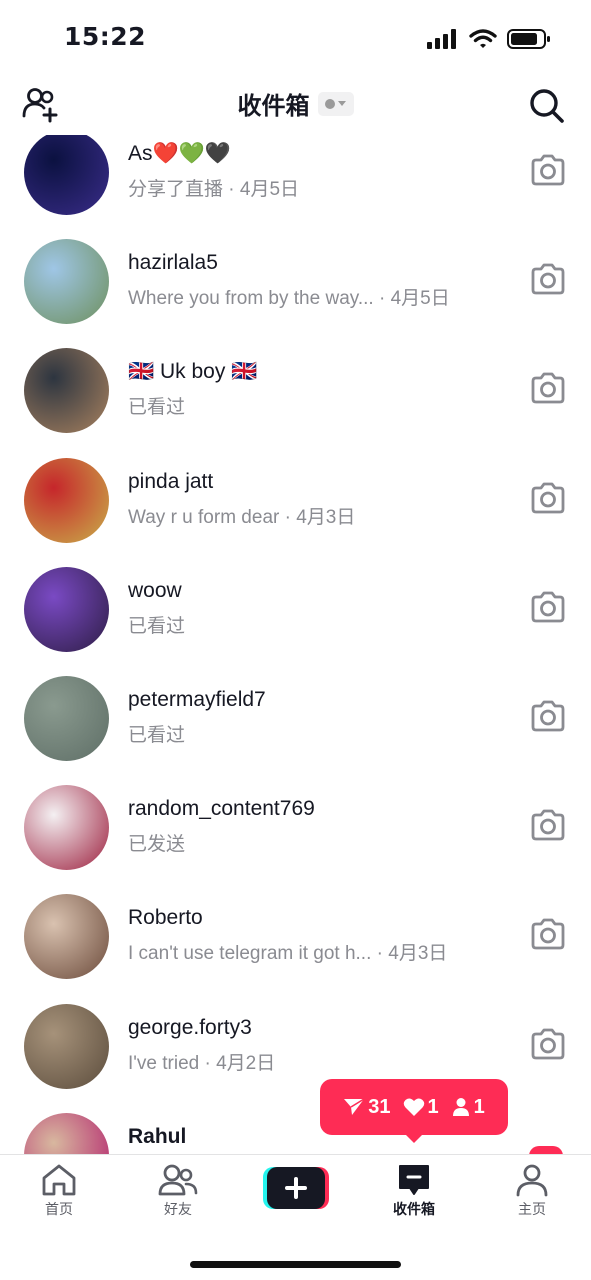  Describe the element at coordinates (295, 1217) in the screenshot. I see `bottom-nav: 首页 好友 收件箱 主页` at that location.